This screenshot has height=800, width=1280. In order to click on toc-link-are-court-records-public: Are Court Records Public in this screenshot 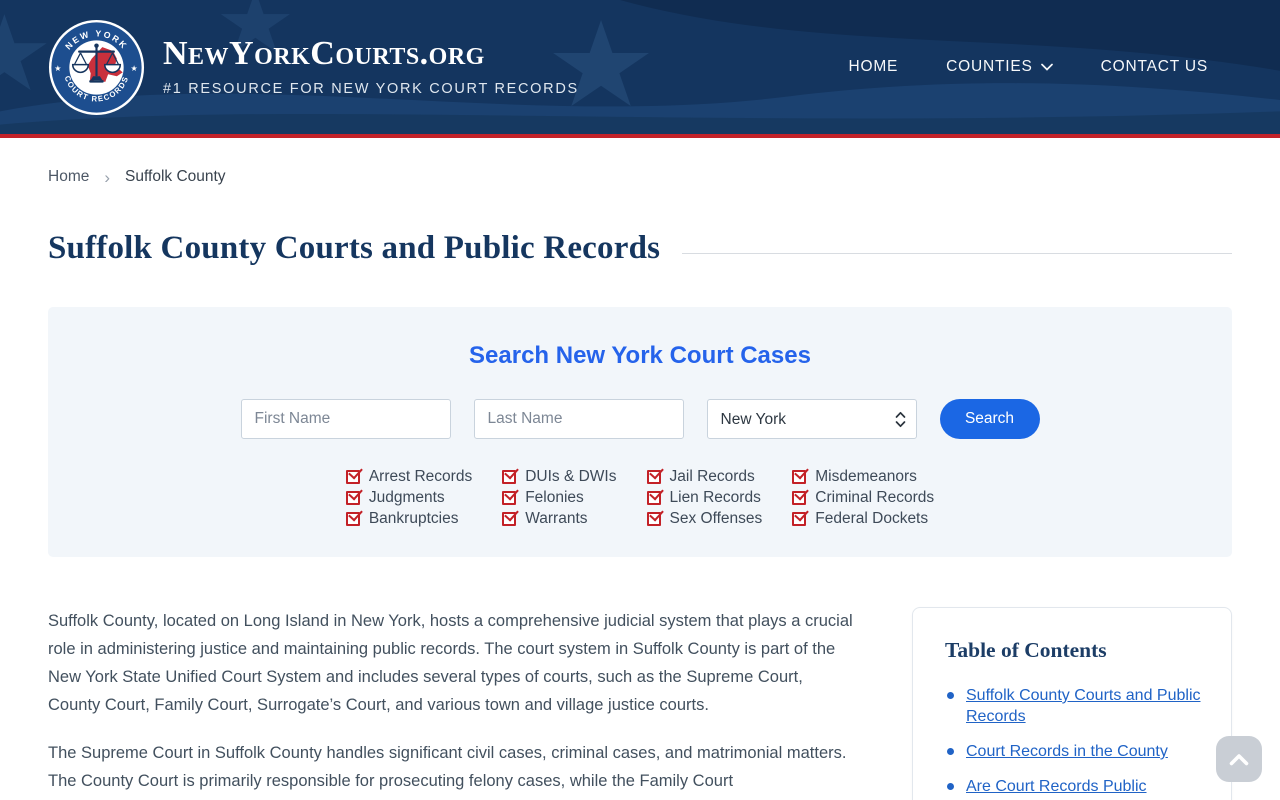, I will do `click(1056, 786)`.